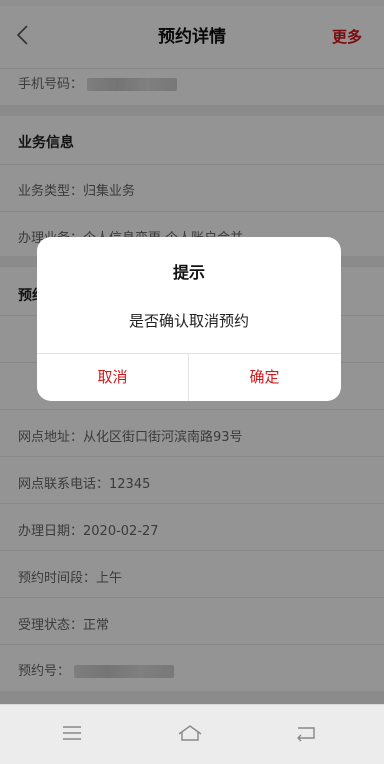 This screenshot has height=764, width=384. Describe the element at coordinates (188, 272) in the screenshot. I see `dialog-title: 提示` at that location.